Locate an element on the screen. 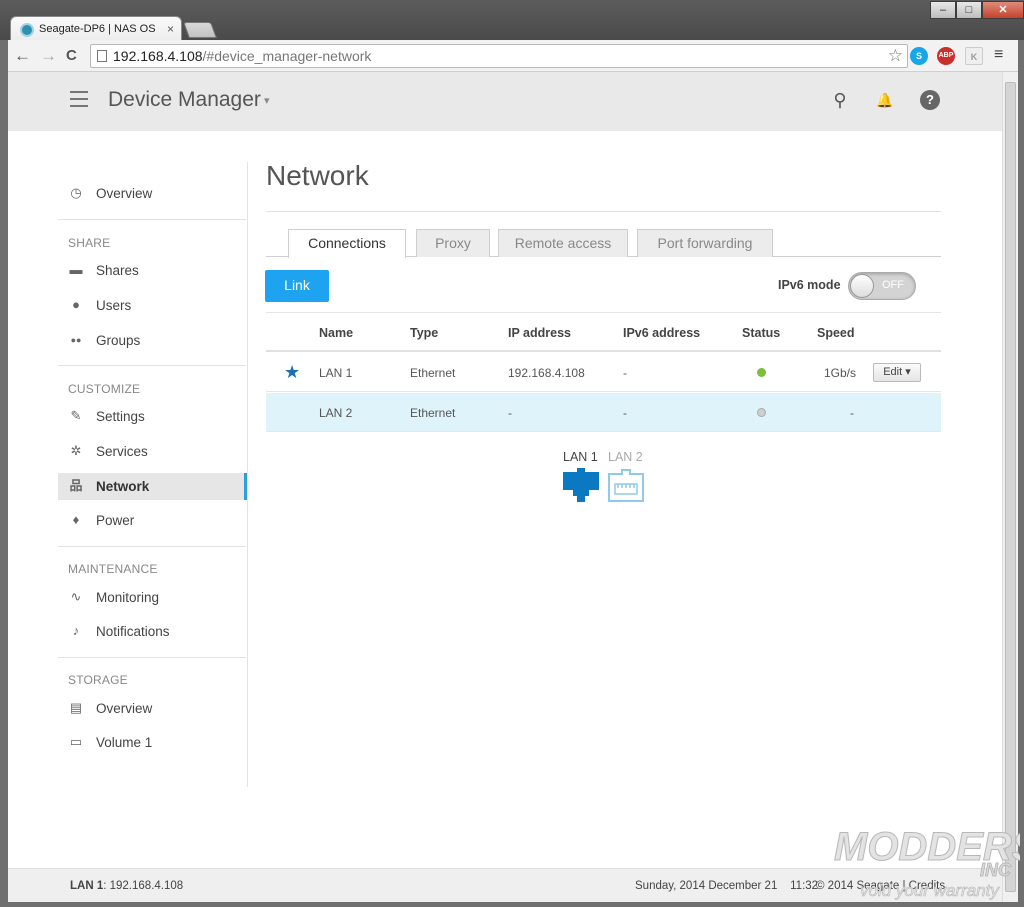 The height and width of the screenshot is (907, 1024). volume-icon: ▭ is located at coordinates (76, 741).